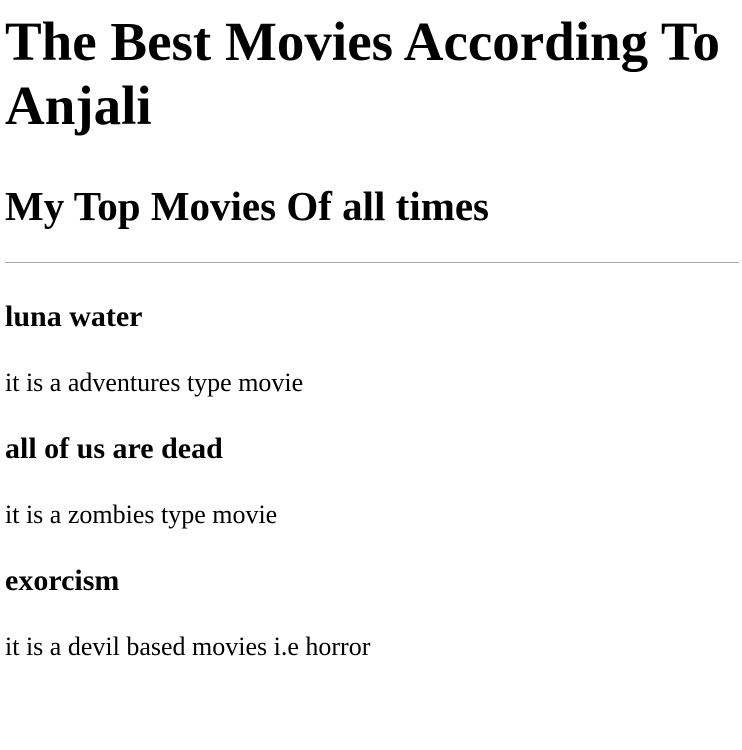 The image size is (742, 750). Describe the element at coordinates (114, 448) in the screenshot. I see `movie-title: all of us are dead` at that location.